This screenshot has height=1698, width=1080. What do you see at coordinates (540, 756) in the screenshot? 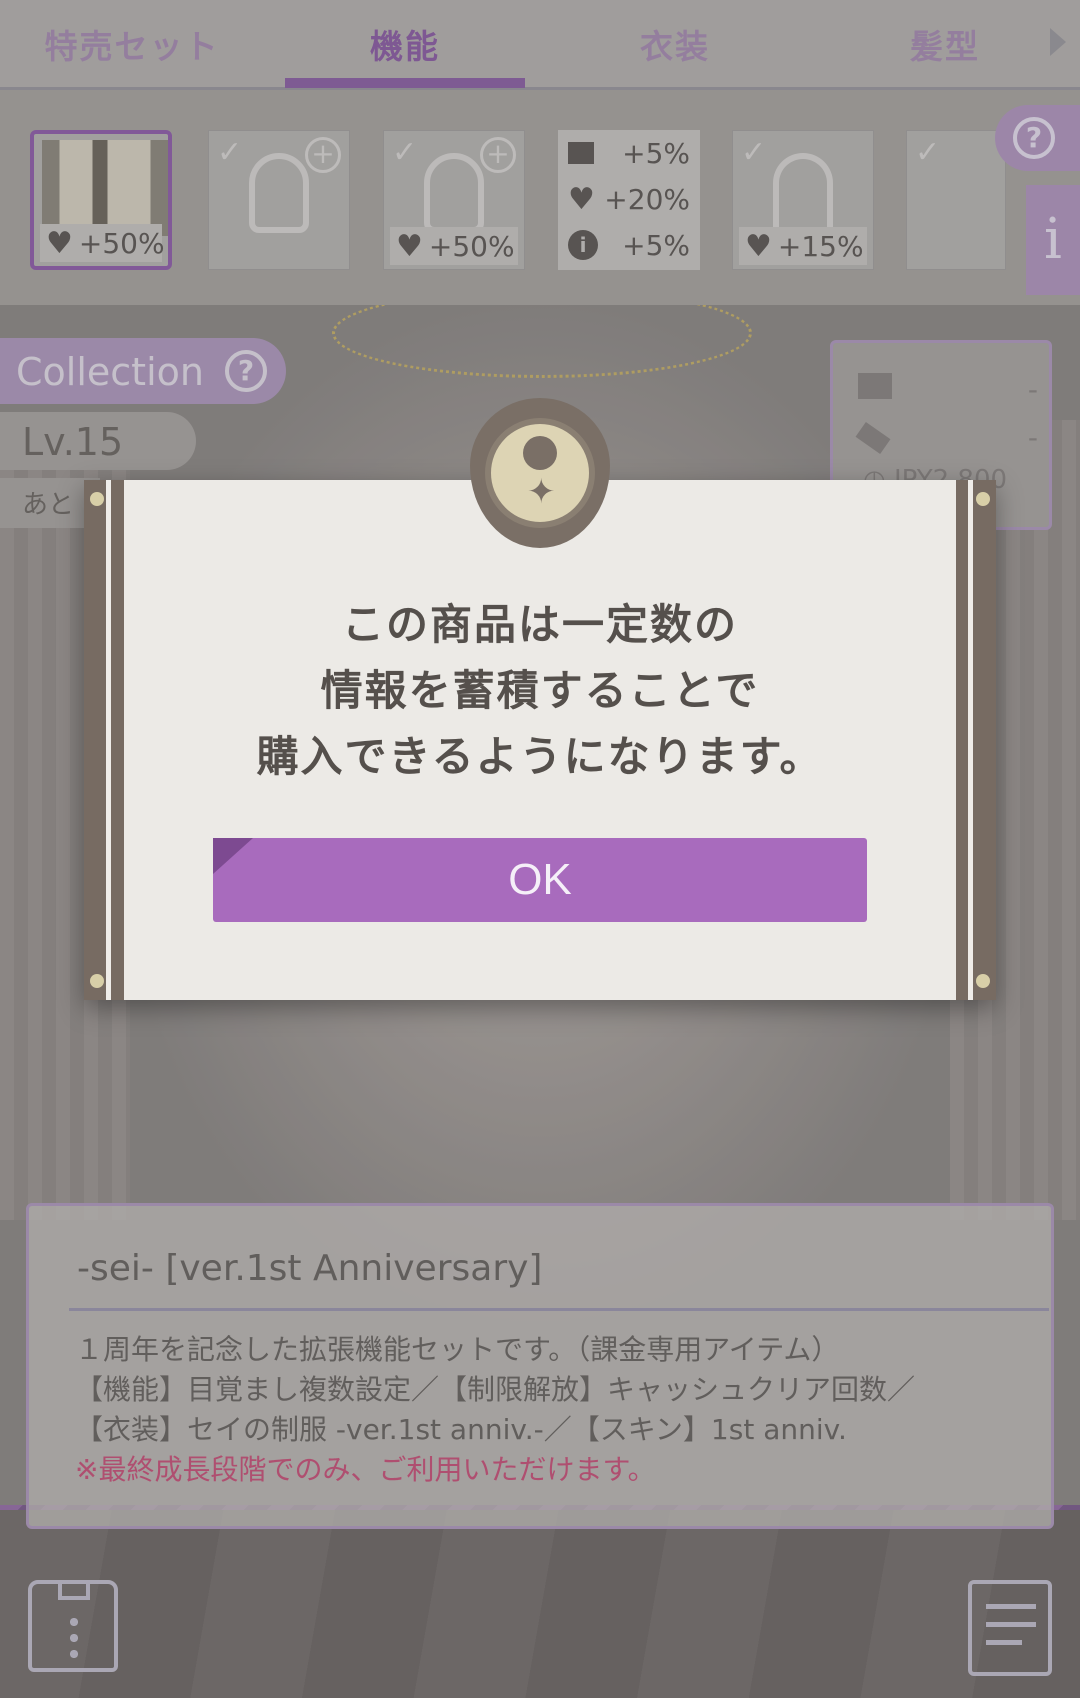
I see `dialog-message-line: 購入できるようになります。` at bounding box center [540, 756].